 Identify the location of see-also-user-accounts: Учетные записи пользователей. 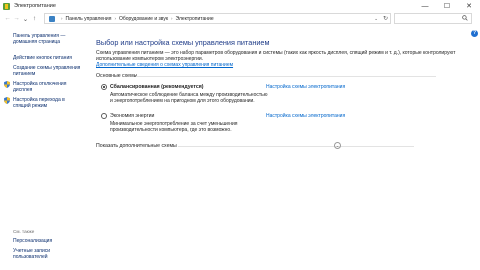
(38, 254).